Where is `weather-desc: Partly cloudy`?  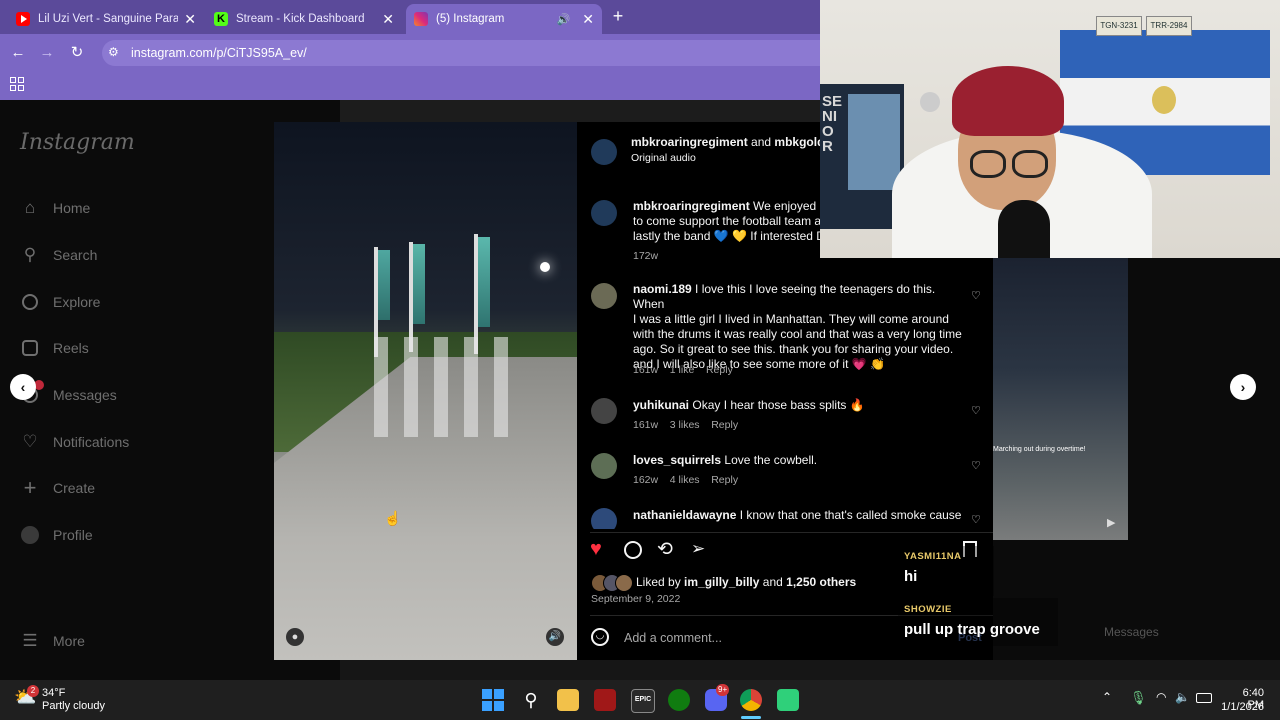
weather-desc: Partly cloudy is located at coordinates (73, 706).